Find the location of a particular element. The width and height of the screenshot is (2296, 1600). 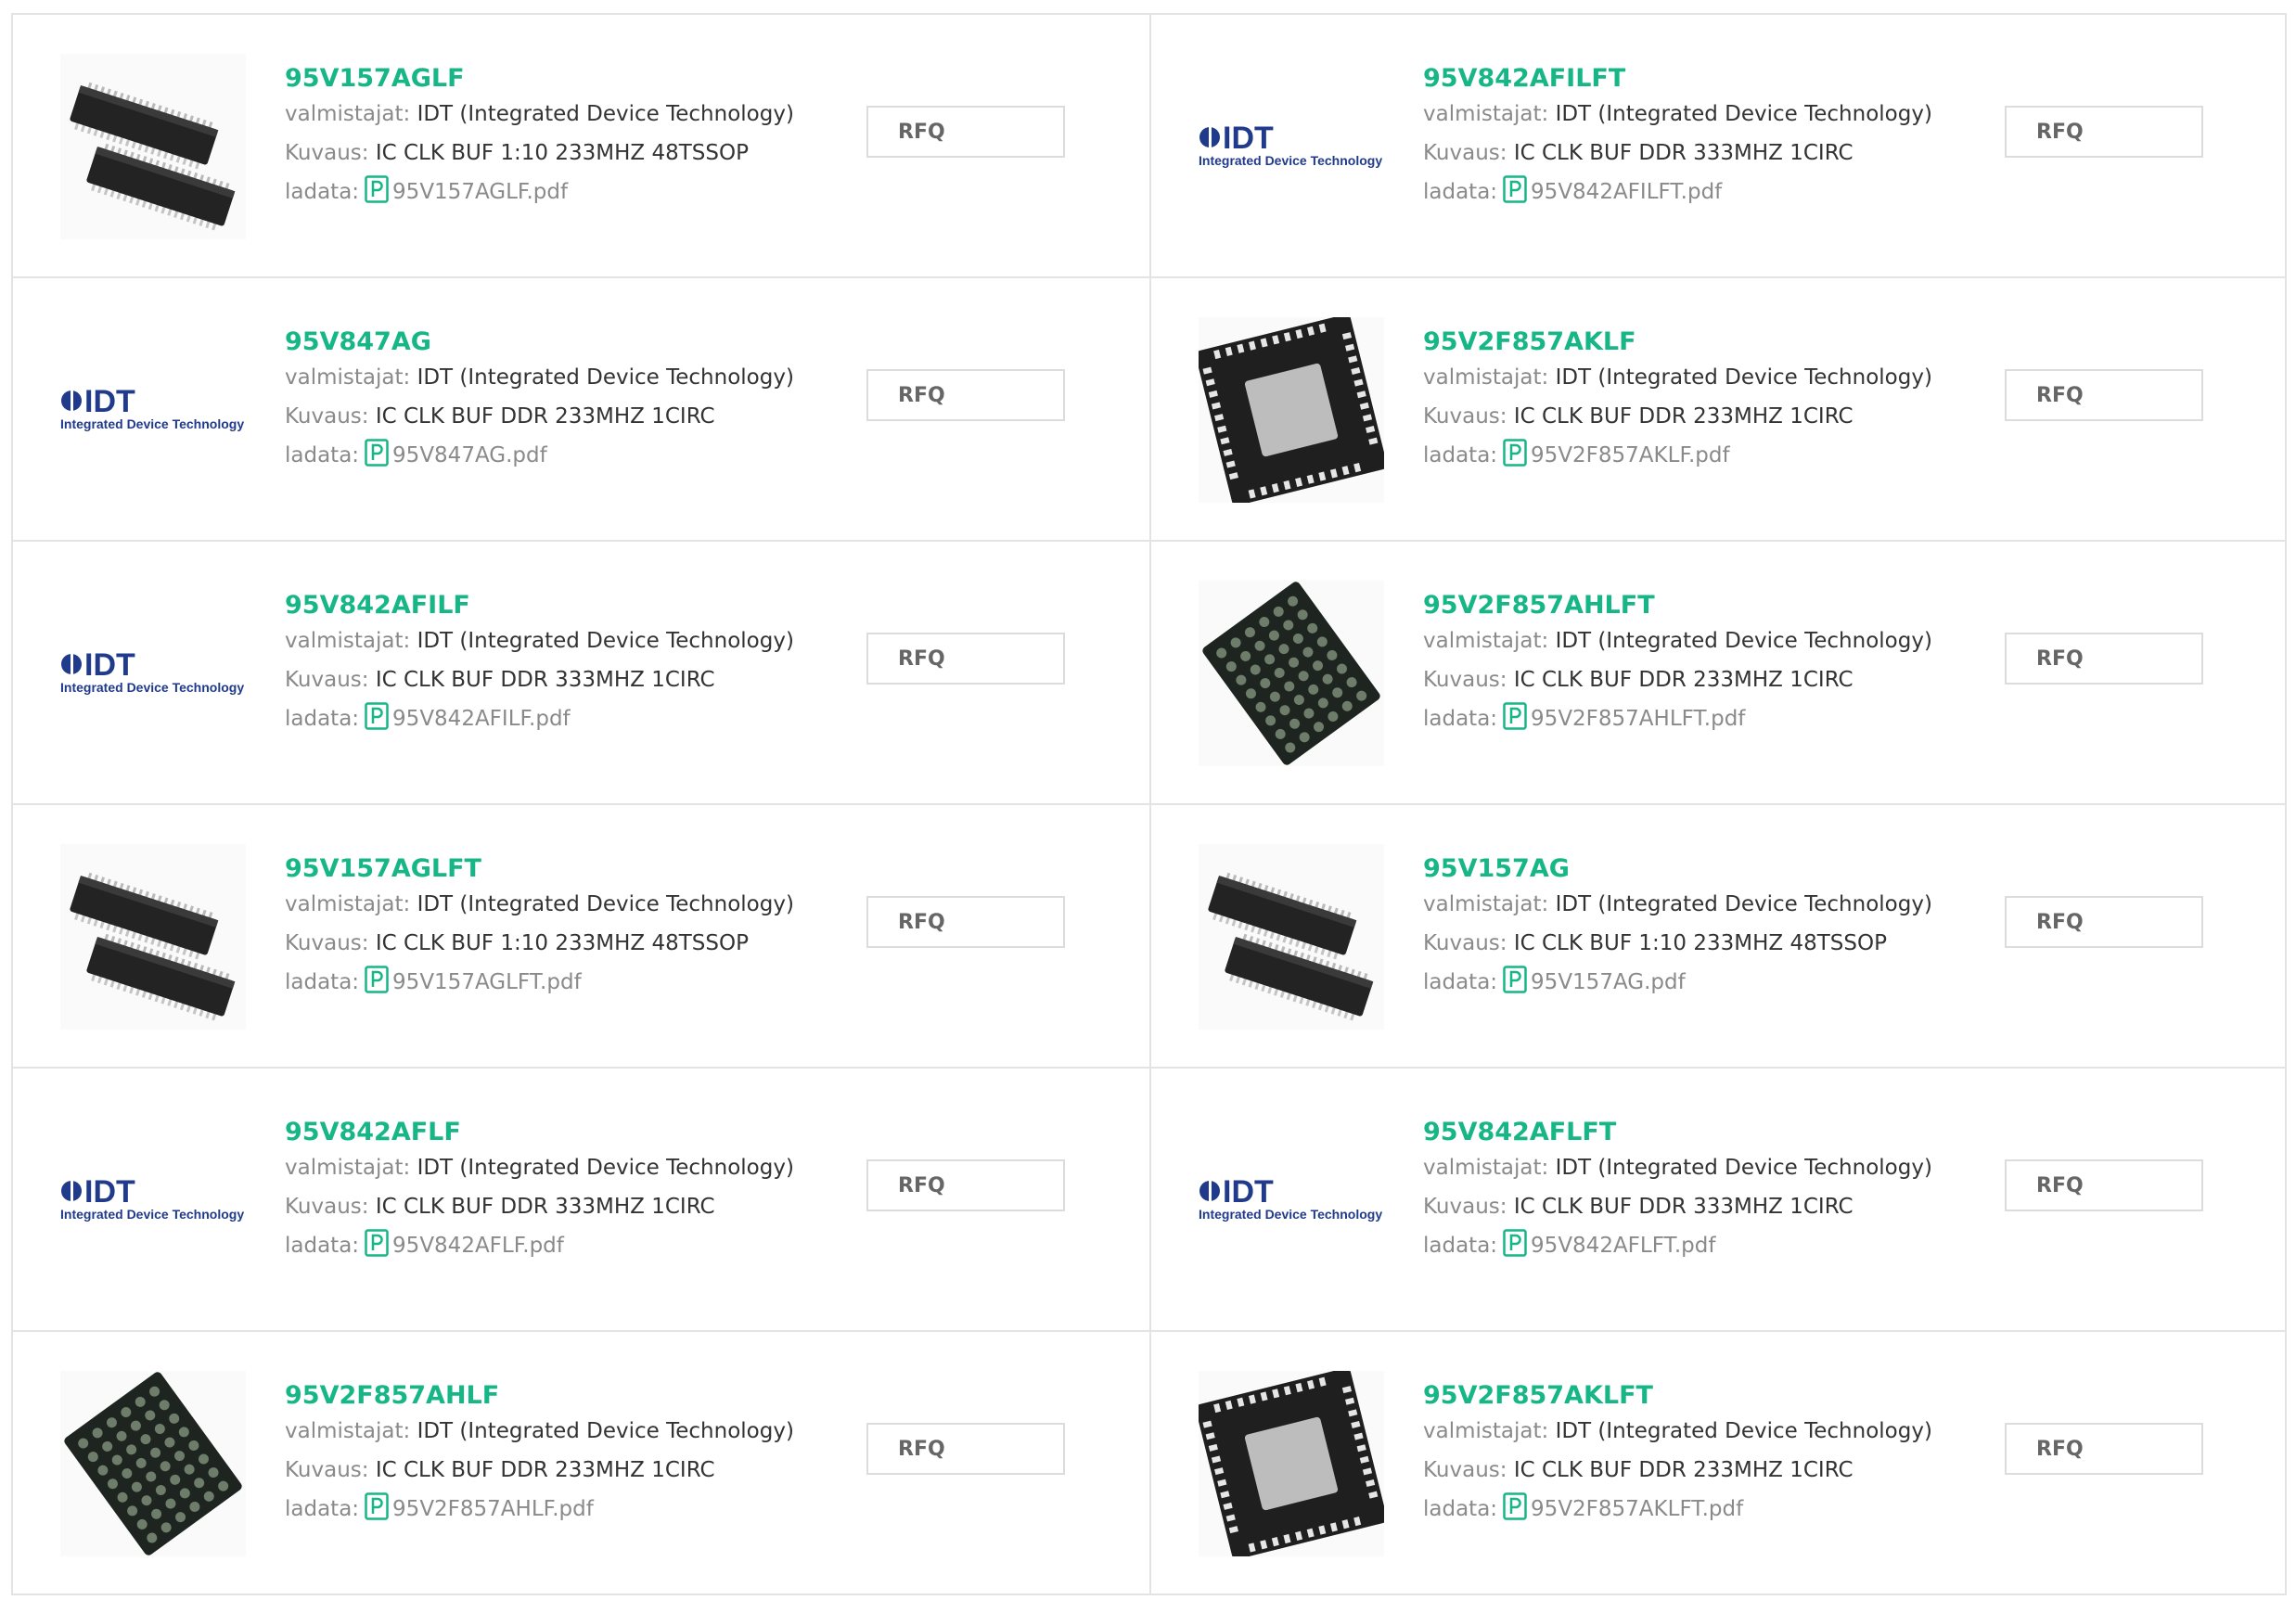

product-name-link: 95V847AG is located at coordinates (539, 342).